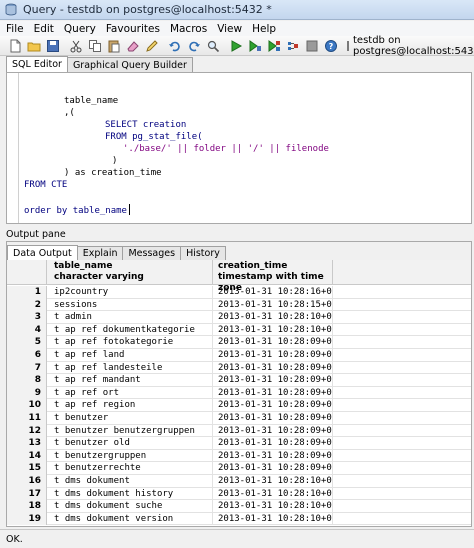 The image size is (474, 548). I want to click on table-row: 2 sessions 2013-01-31 10:28:15+01, so click(239, 305).